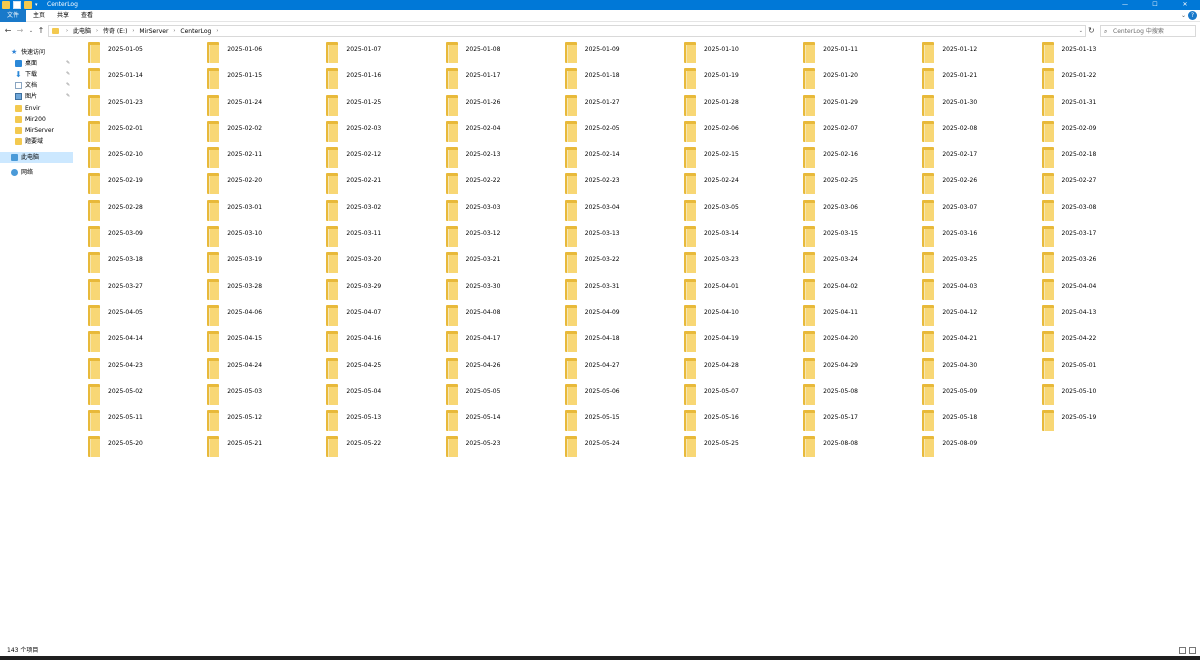 Image resolution: width=1200 pixels, height=660 pixels. Describe the element at coordinates (143, 211) in the screenshot. I see `folder-item: 2025-02-28` at that location.